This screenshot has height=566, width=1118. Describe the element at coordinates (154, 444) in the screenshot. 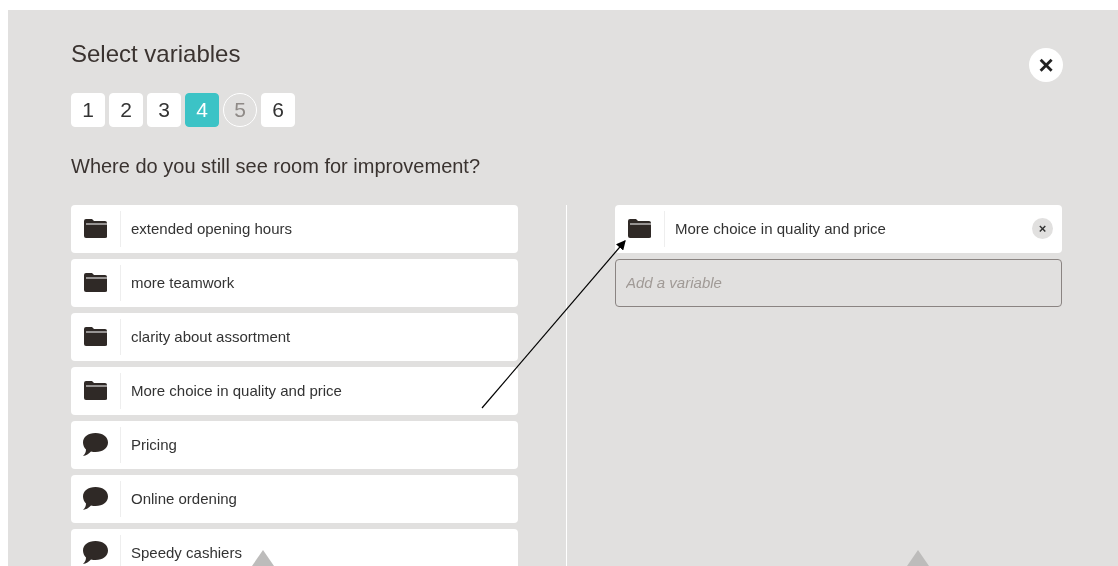

I see `variable-label: Pricing` at that location.